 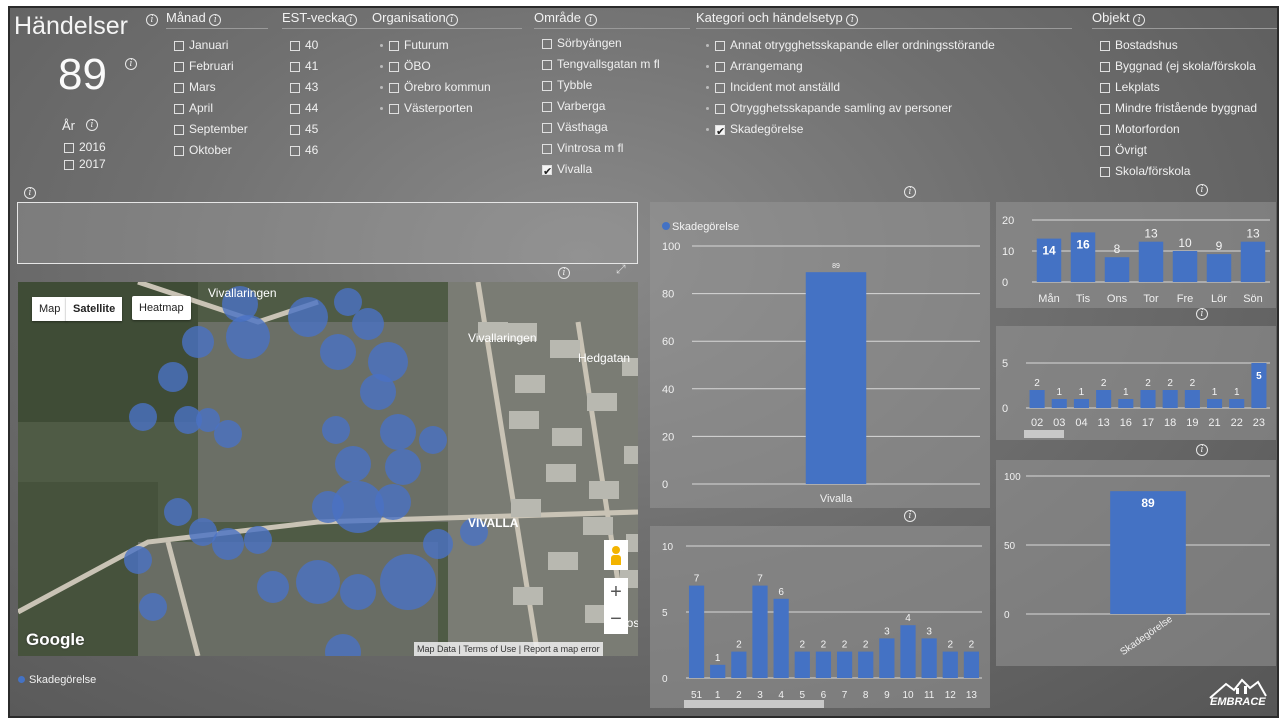 I want to click on slicer-option: Vintrosa m fl, so click(x=616, y=148).